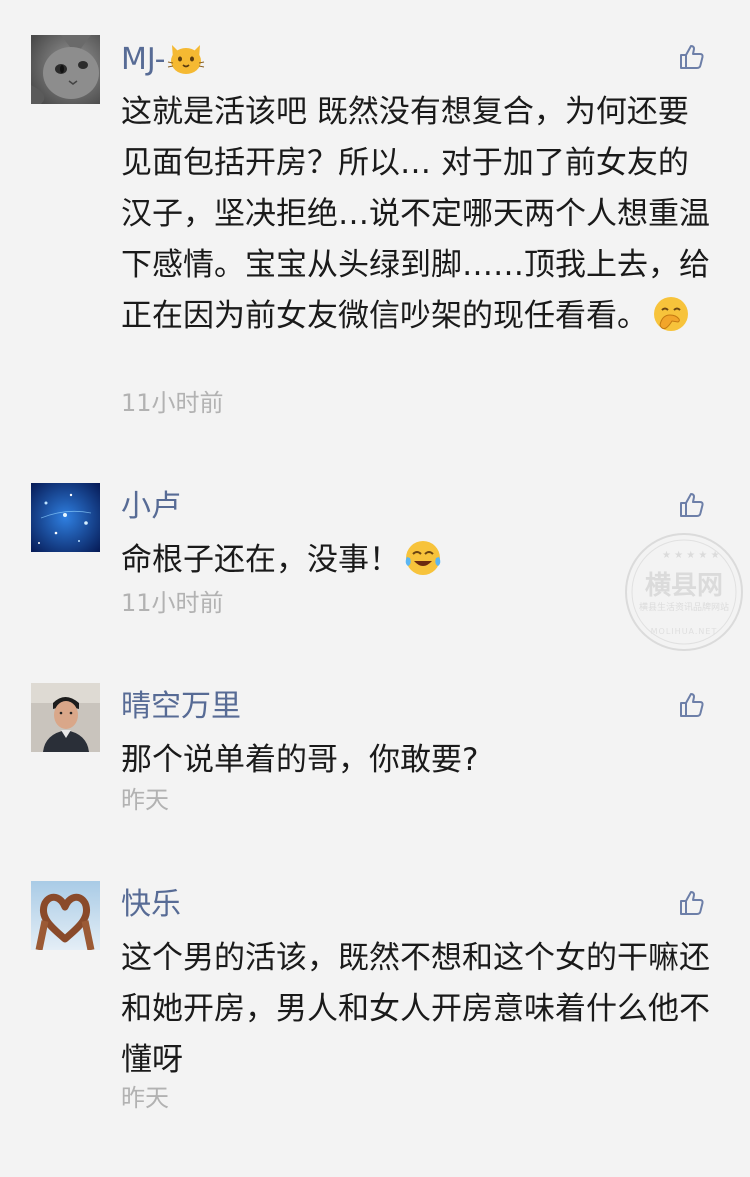  What do you see at coordinates (671, 314) in the screenshot?
I see `hand-over-mouth-emoji-icon` at bounding box center [671, 314].